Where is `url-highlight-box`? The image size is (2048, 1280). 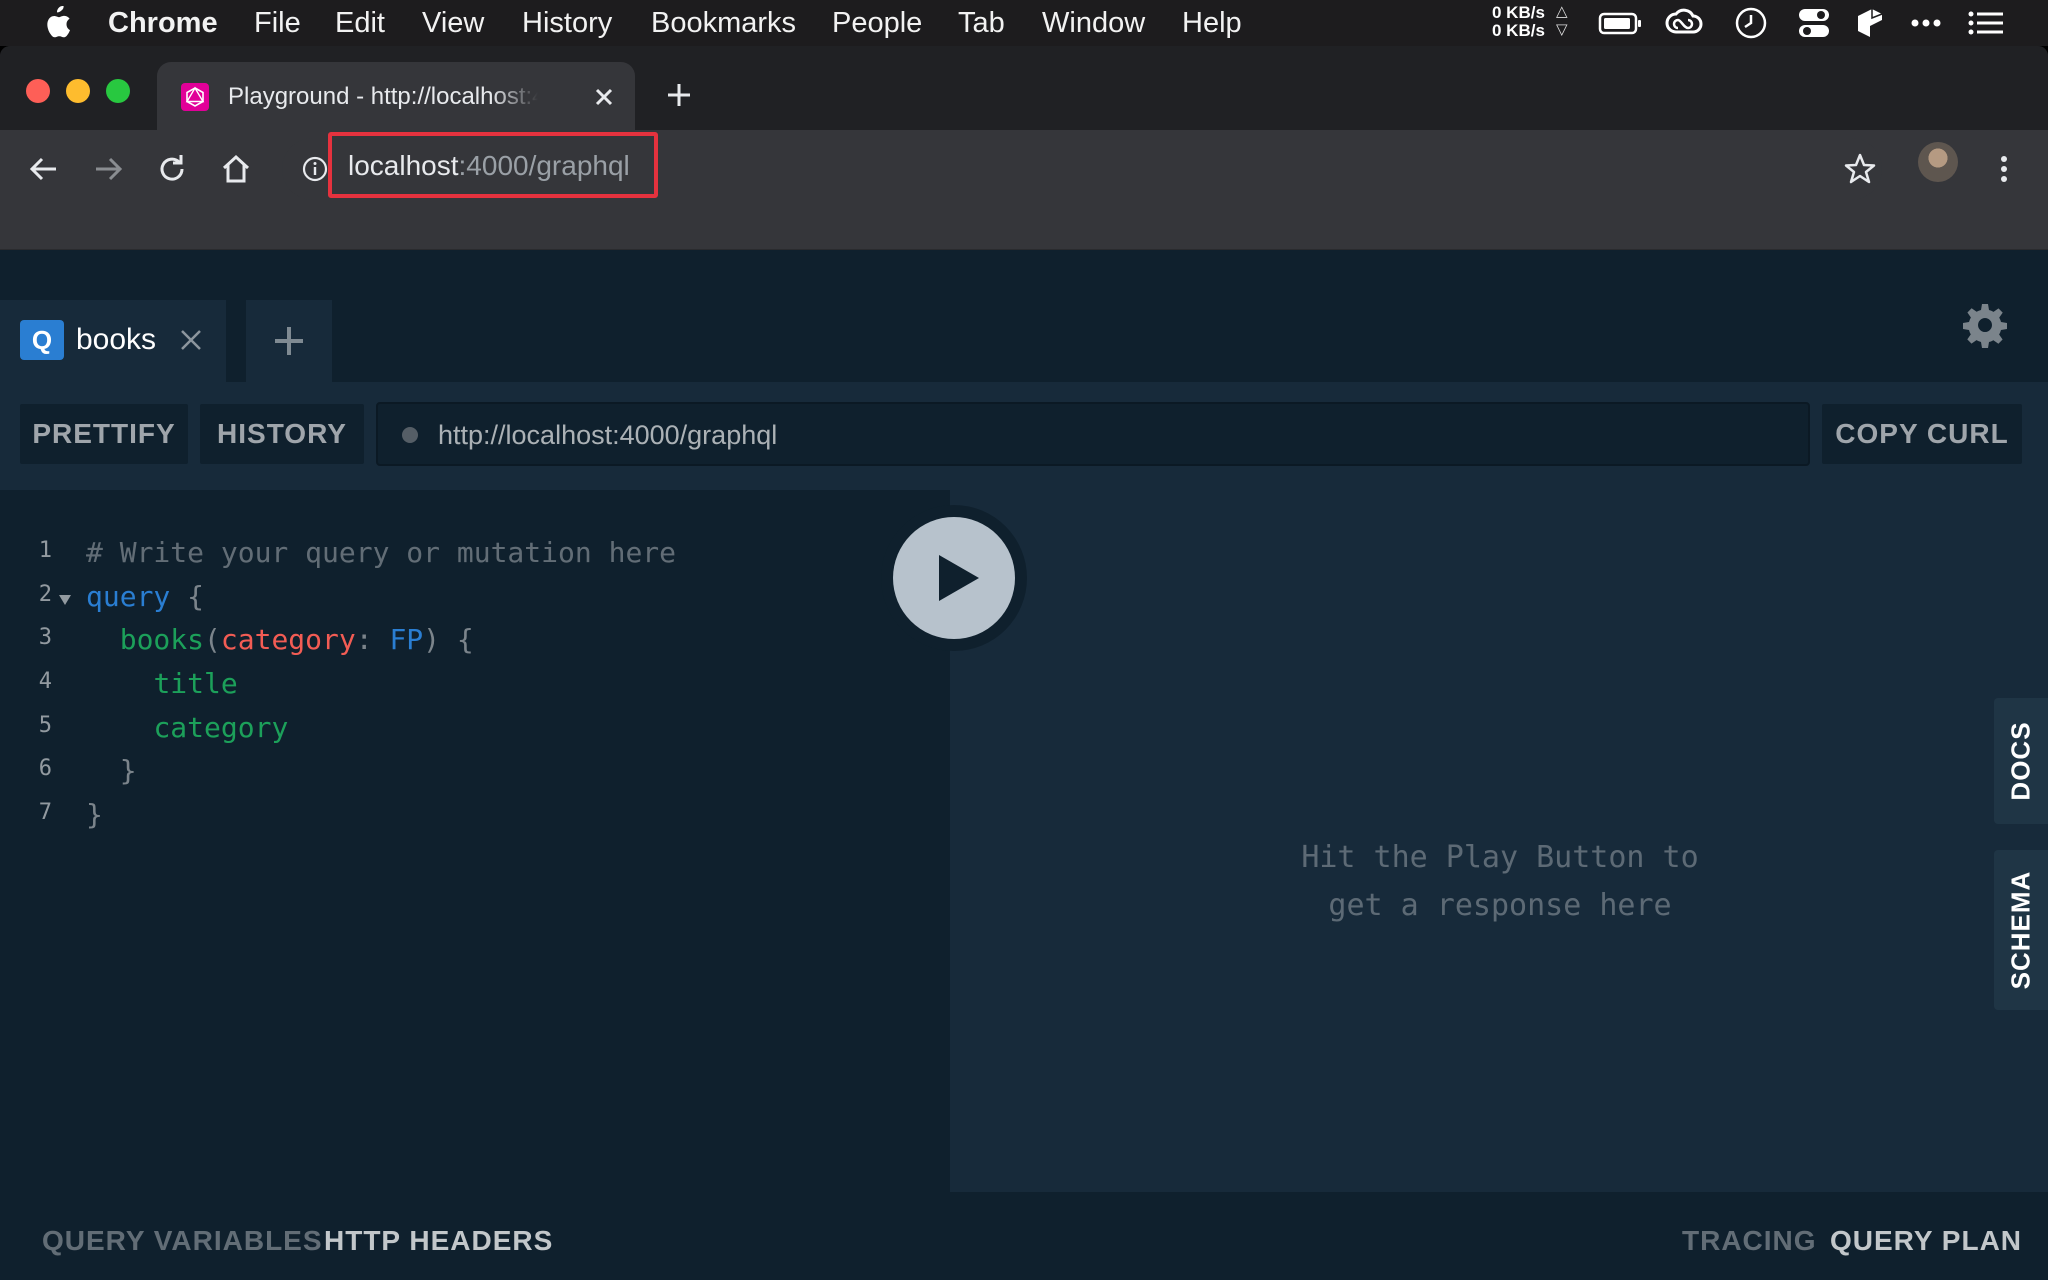 url-highlight-box is located at coordinates (493, 165).